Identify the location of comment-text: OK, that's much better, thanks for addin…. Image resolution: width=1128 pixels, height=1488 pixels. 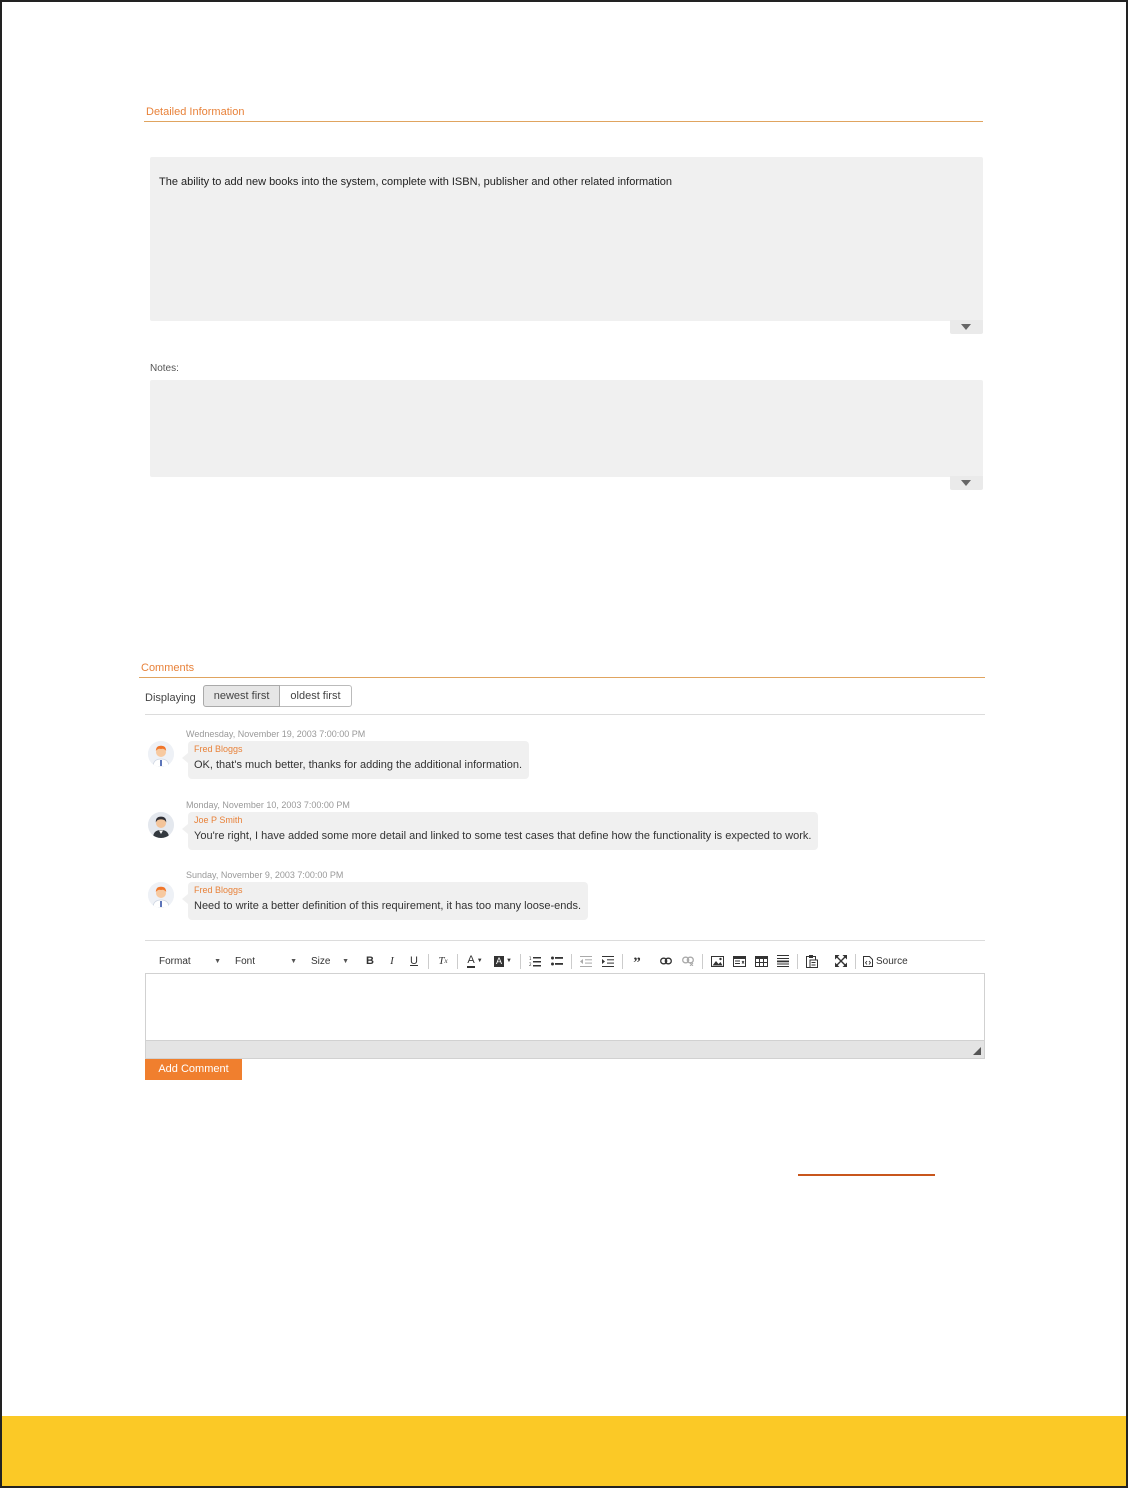
(358, 765).